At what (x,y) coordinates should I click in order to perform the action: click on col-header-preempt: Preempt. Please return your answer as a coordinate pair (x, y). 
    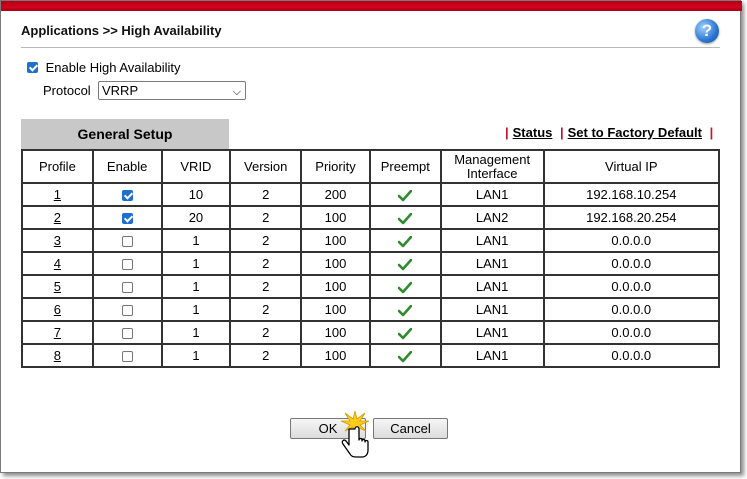
    Looking at the image, I should click on (405, 166).